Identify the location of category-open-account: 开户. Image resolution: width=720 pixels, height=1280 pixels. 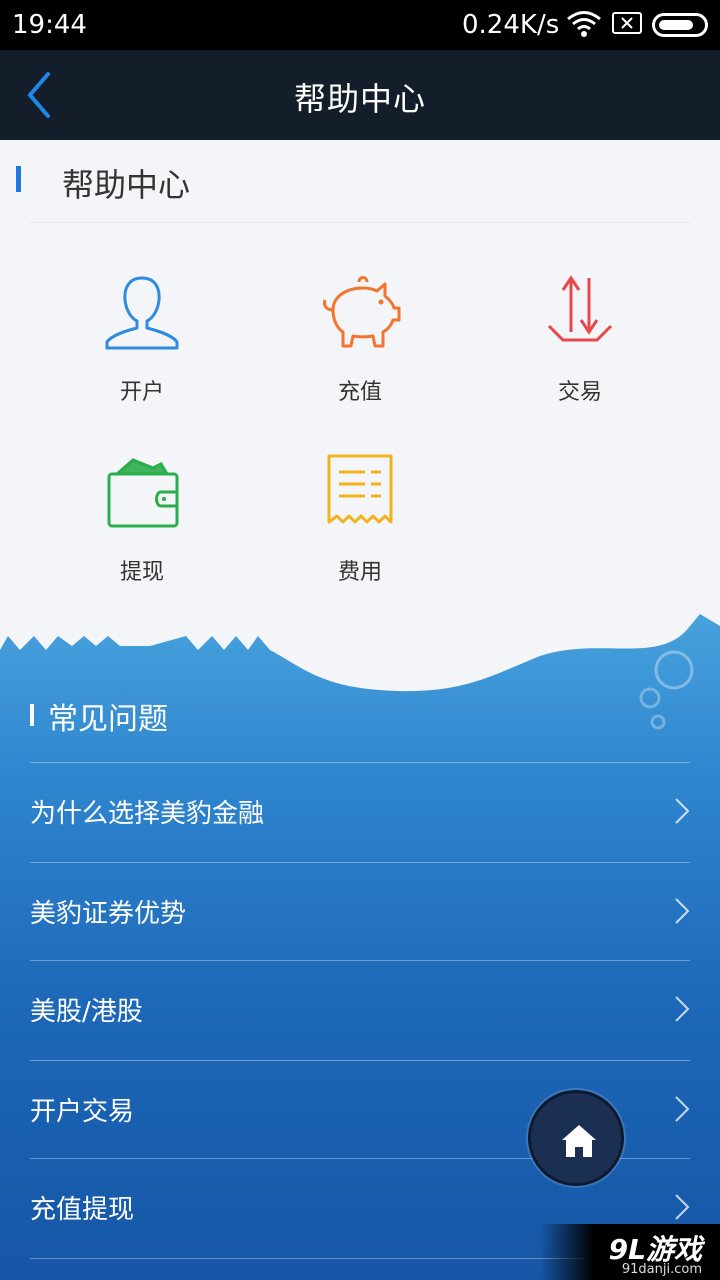
(142, 338).